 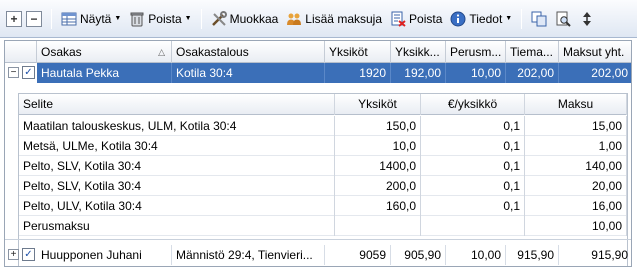 I want to click on header-osakas: Osakas △, so click(x=104, y=52).